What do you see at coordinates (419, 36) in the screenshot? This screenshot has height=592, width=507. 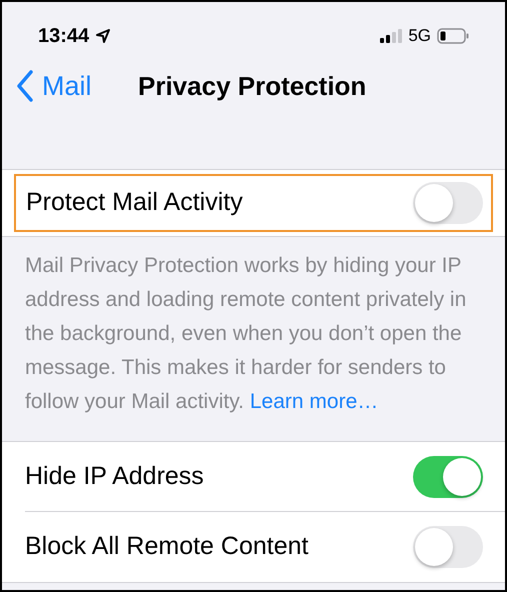 I see `network-label: 5G` at bounding box center [419, 36].